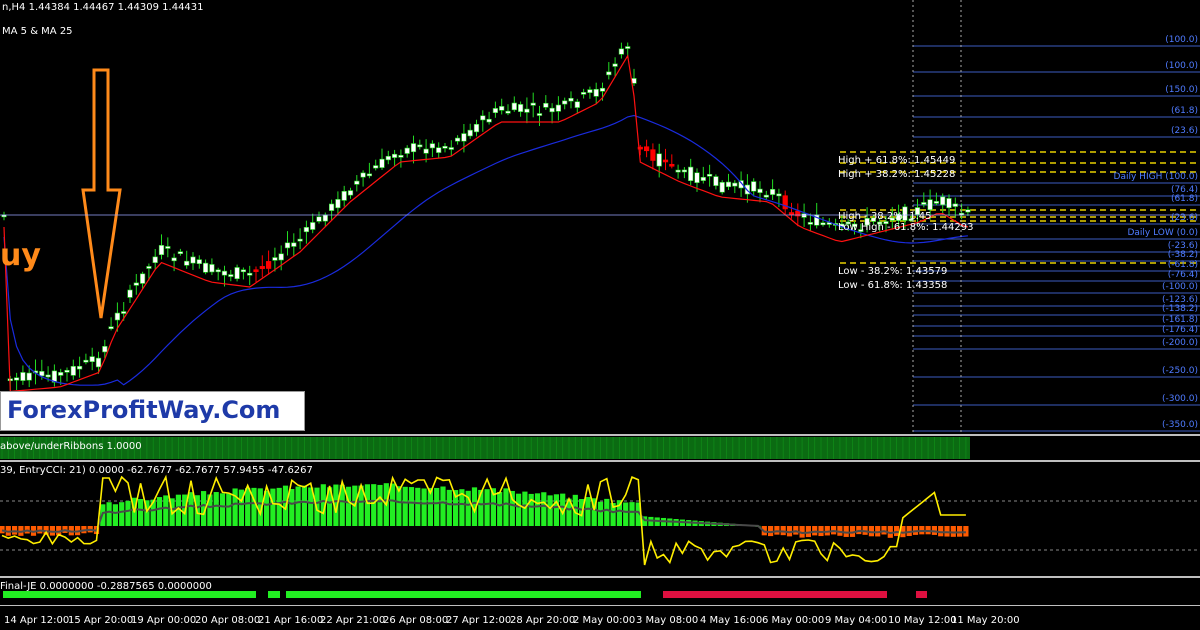  I want to click on fib-level-label: (-250.0), so click(1179, 371).